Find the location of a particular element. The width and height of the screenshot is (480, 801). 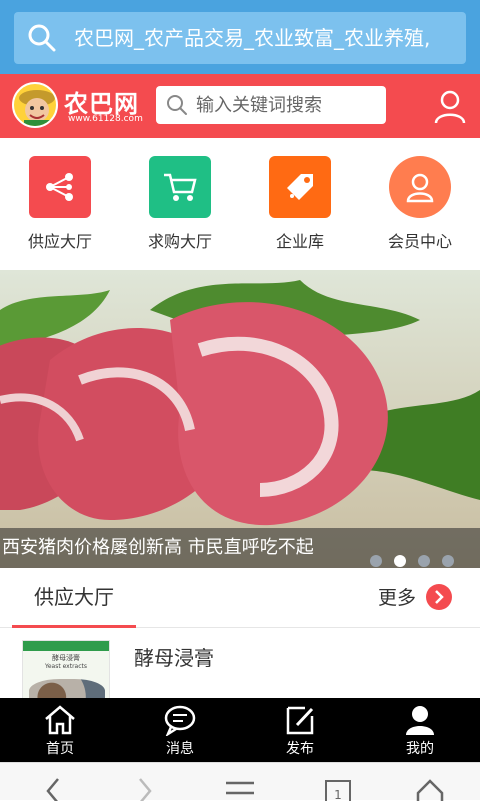

bottom-tabbar: 首页 消息 发布 我的 is located at coordinates (240, 730).